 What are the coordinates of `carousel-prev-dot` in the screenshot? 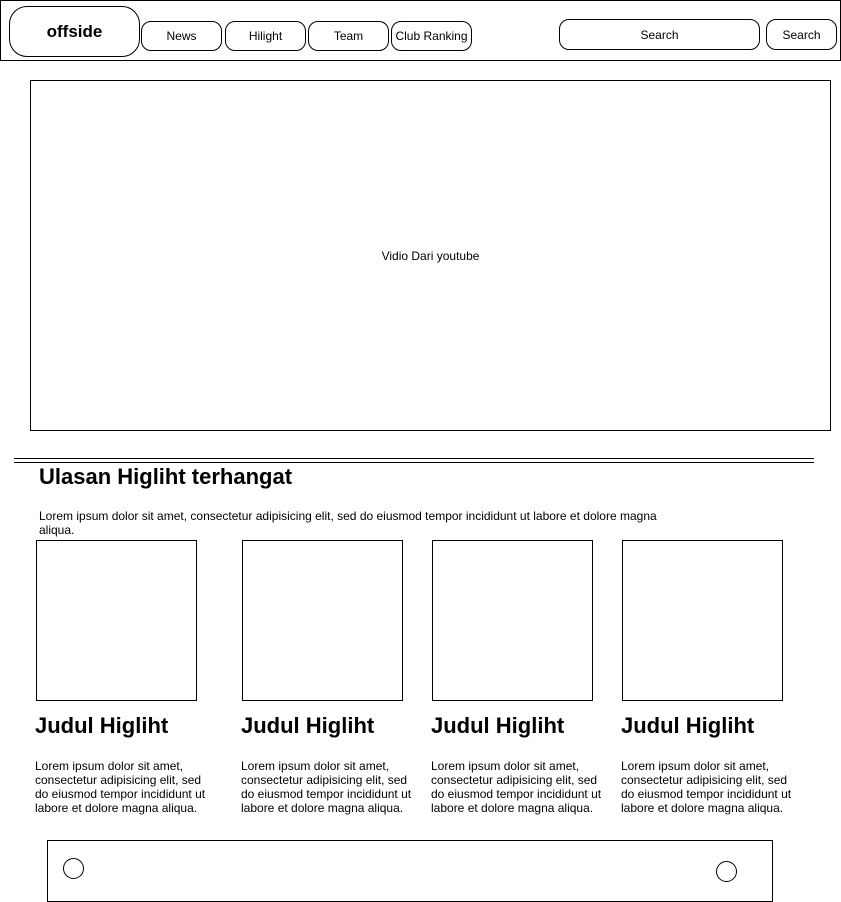 It's located at (73, 868).